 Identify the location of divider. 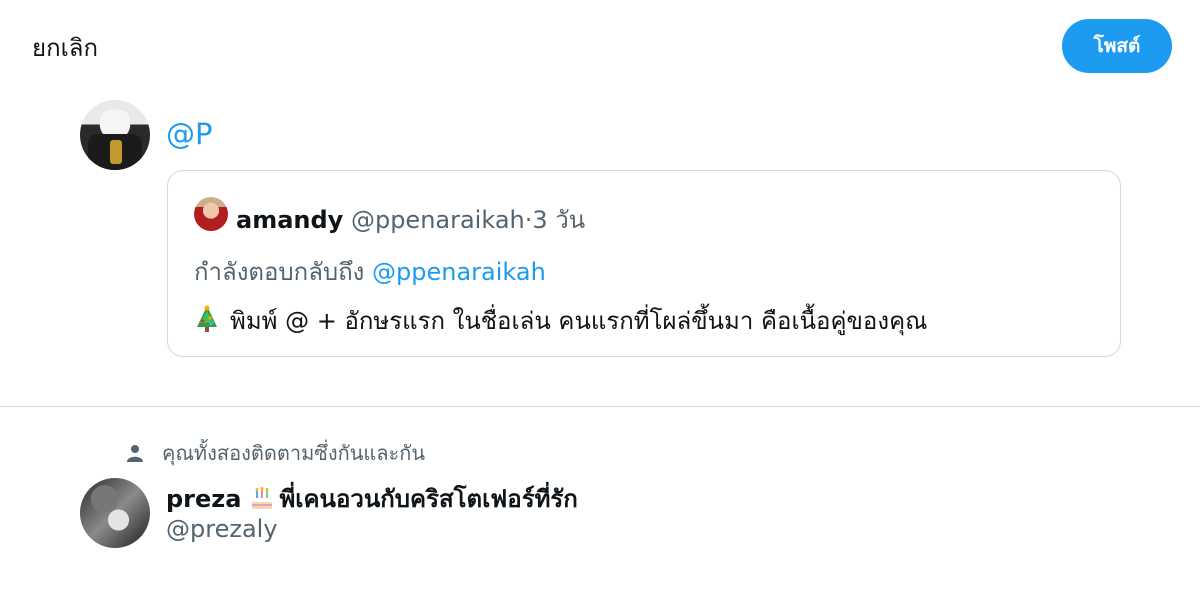
(600, 406).